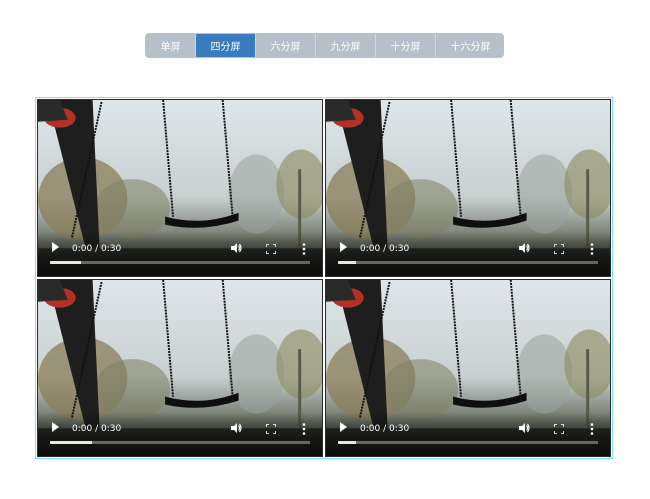 Image resolution: width=650 pixels, height=499 pixels. Describe the element at coordinates (286, 45) in the screenshot. I see `tab-six-screen: 六分屏` at that location.